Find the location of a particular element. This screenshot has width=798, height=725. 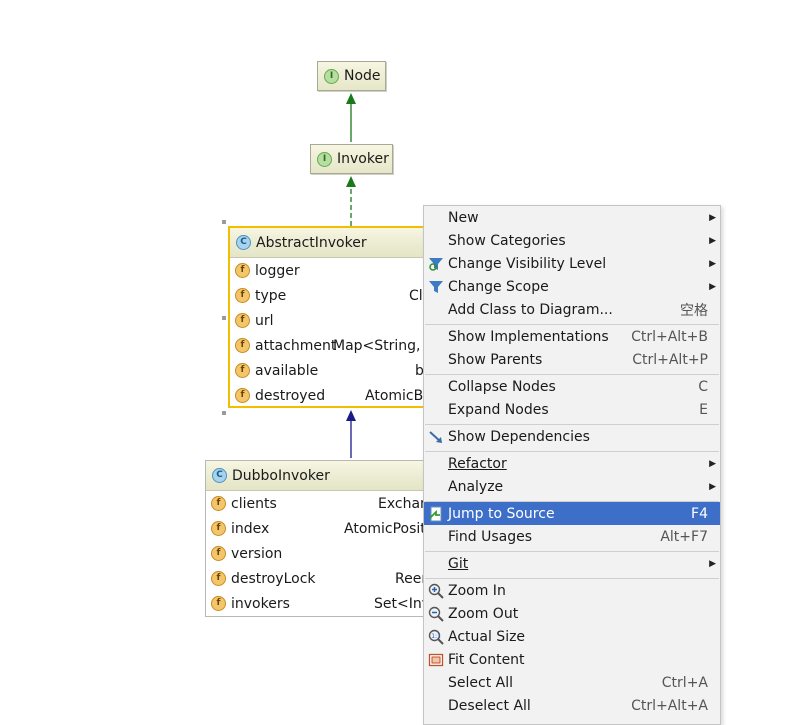

jump-source-icon is located at coordinates (436, 514).